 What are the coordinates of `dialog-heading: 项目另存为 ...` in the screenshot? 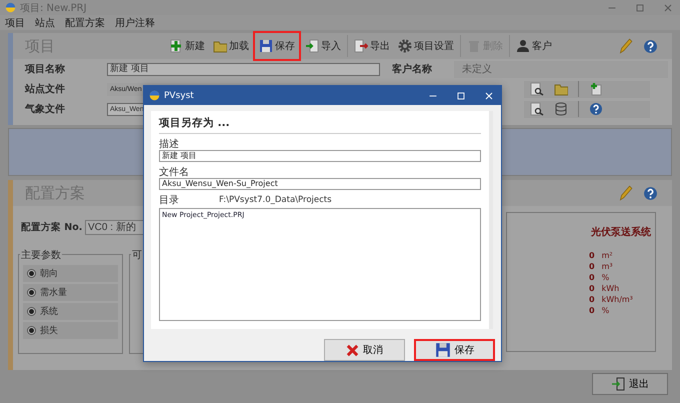 It's located at (320, 122).